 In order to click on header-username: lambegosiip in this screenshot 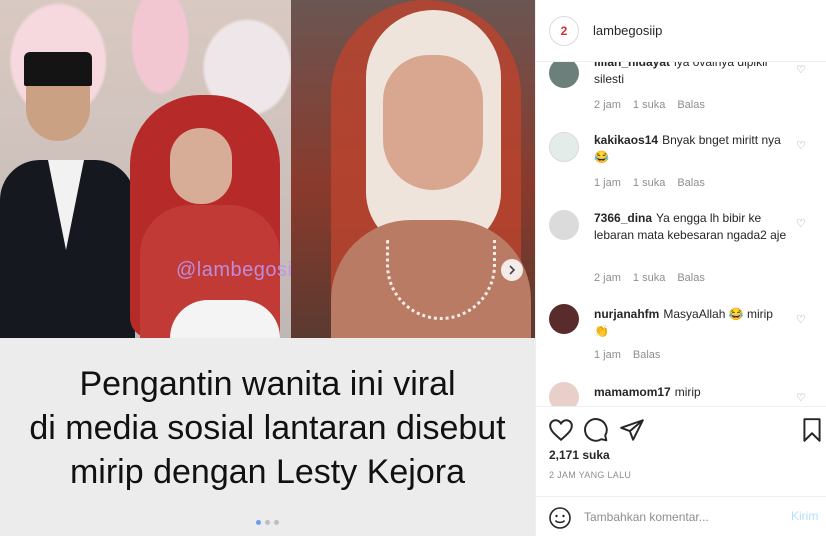, I will do `click(627, 30)`.